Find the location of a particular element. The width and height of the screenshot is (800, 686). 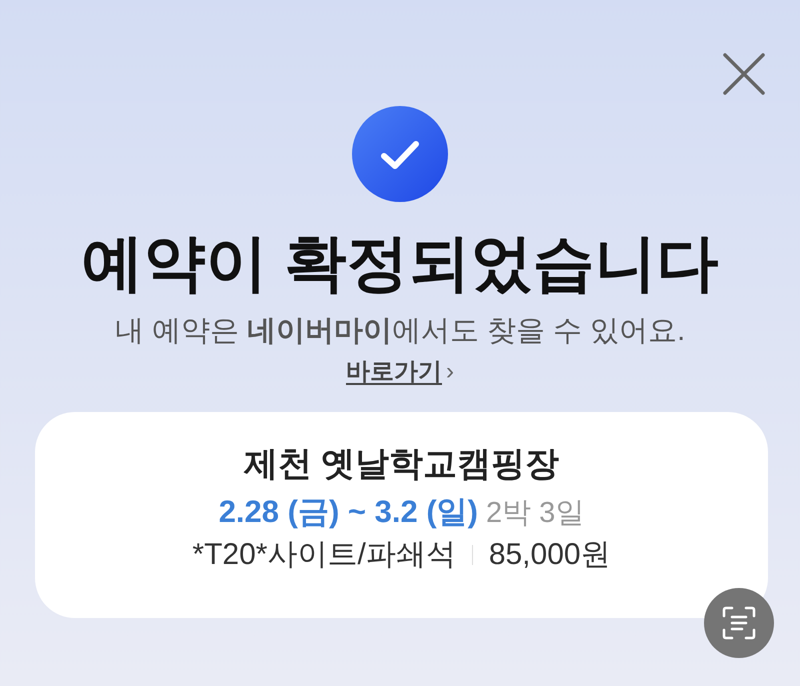

close-icon is located at coordinates (744, 74).